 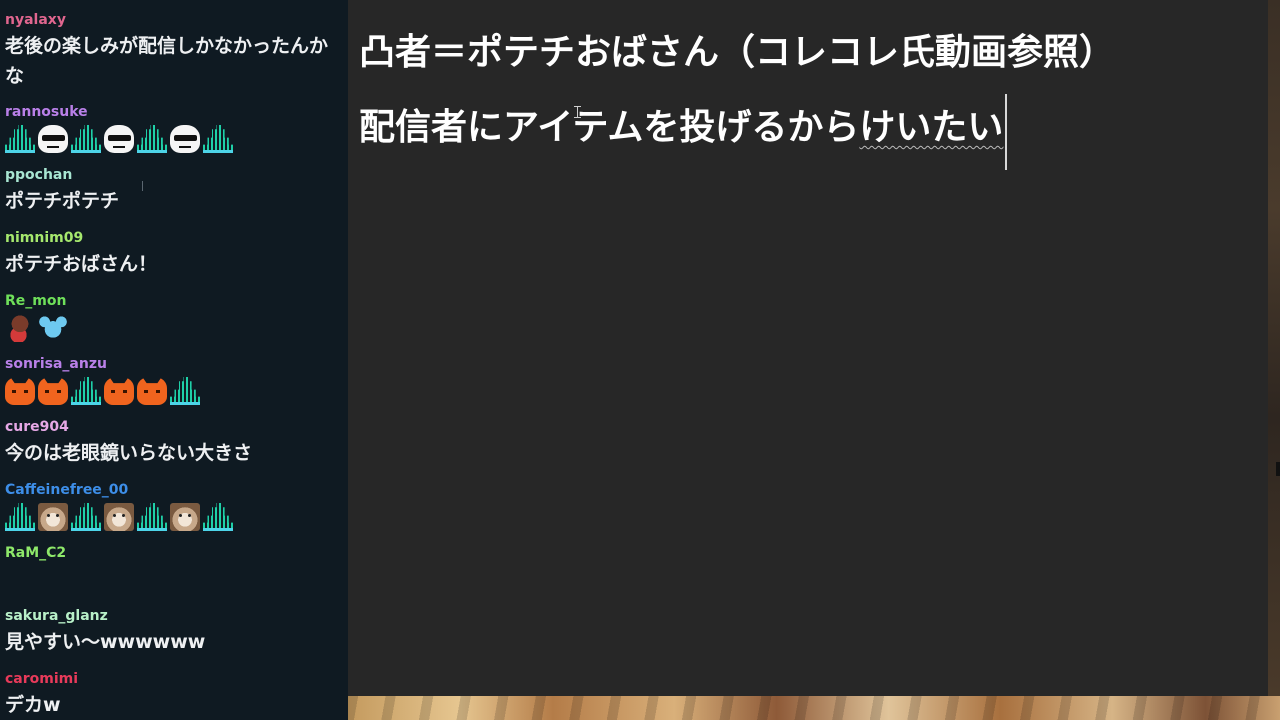 What do you see at coordinates (175, 695) in the screenshot?
I see `chat-message: caromimi デカw` at bounding box center [175, 695].